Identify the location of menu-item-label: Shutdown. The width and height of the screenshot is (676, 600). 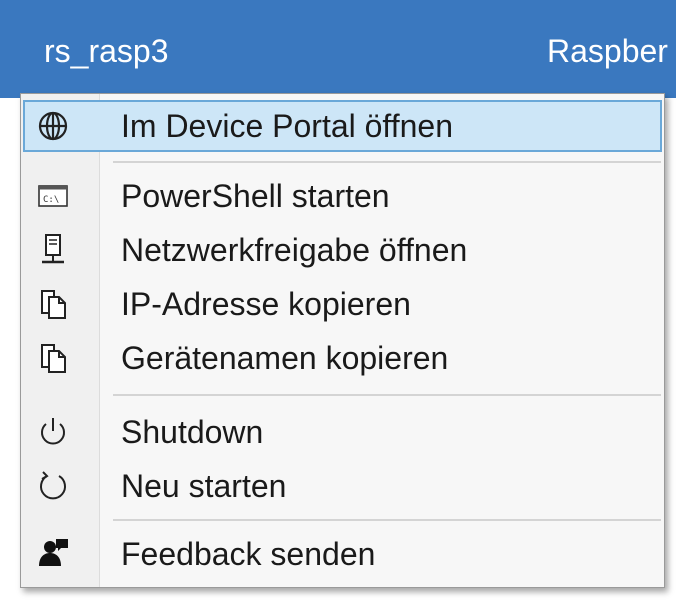
(192, 432).